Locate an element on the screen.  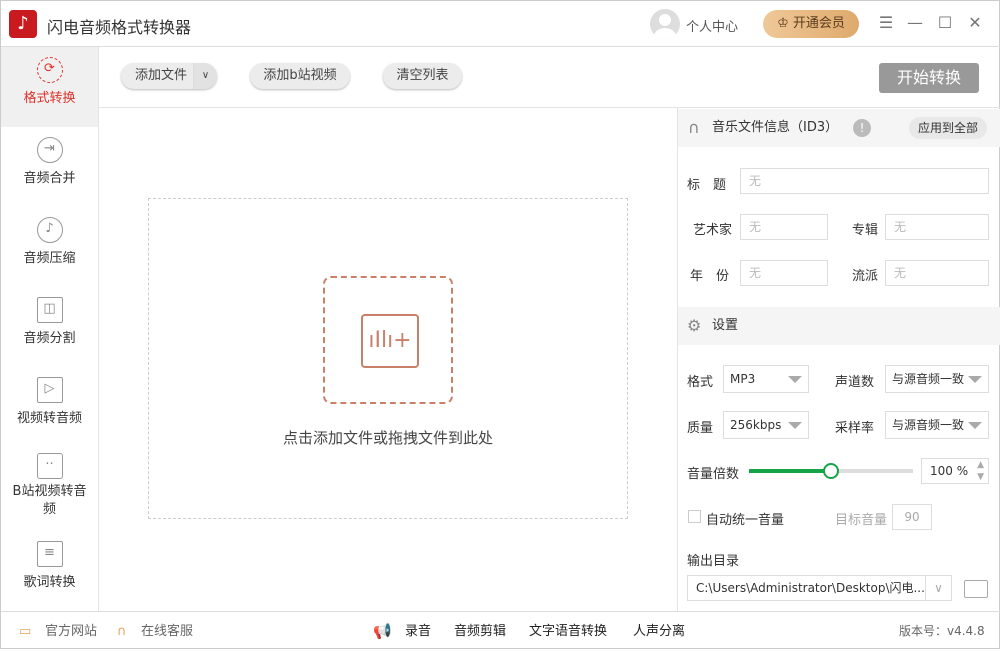
folder-icon is located at coordinates (976, 589).